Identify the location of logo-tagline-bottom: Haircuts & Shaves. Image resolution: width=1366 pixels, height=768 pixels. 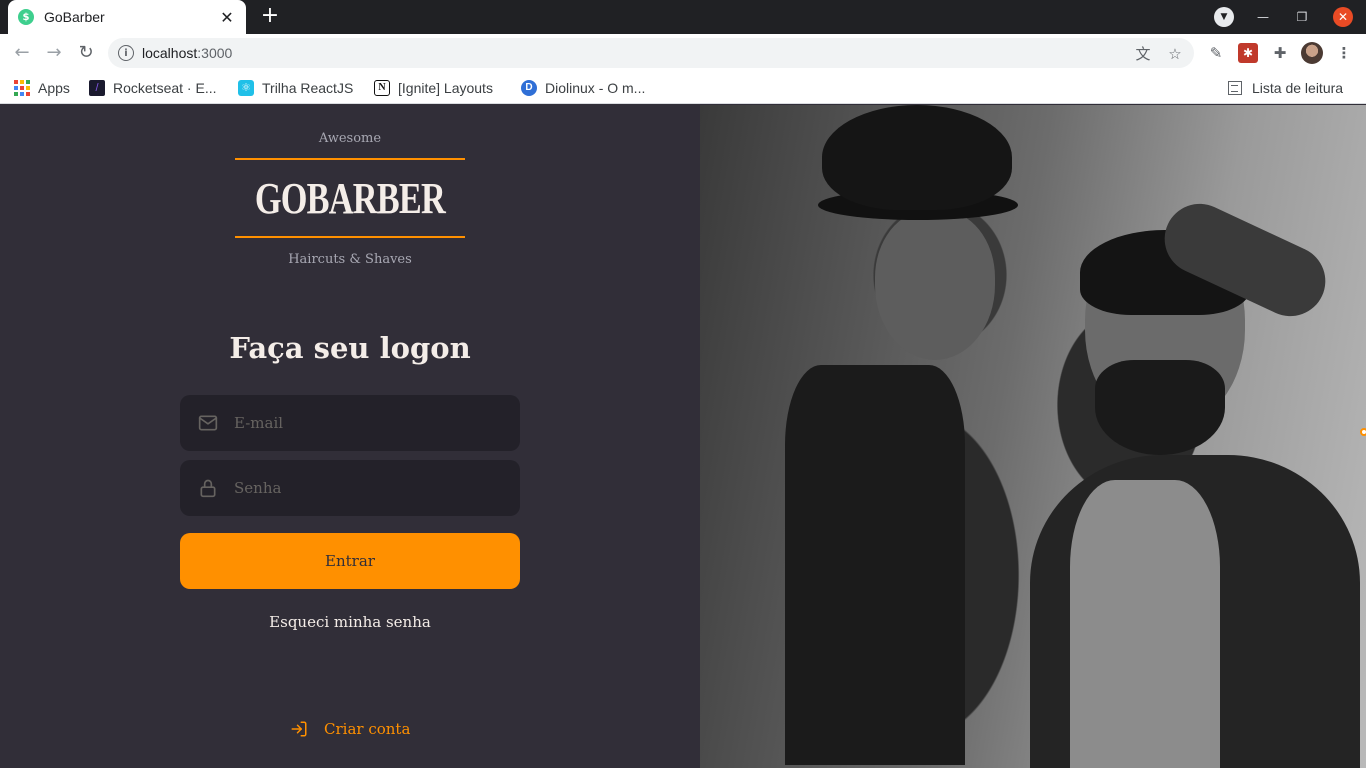
(350, 259).